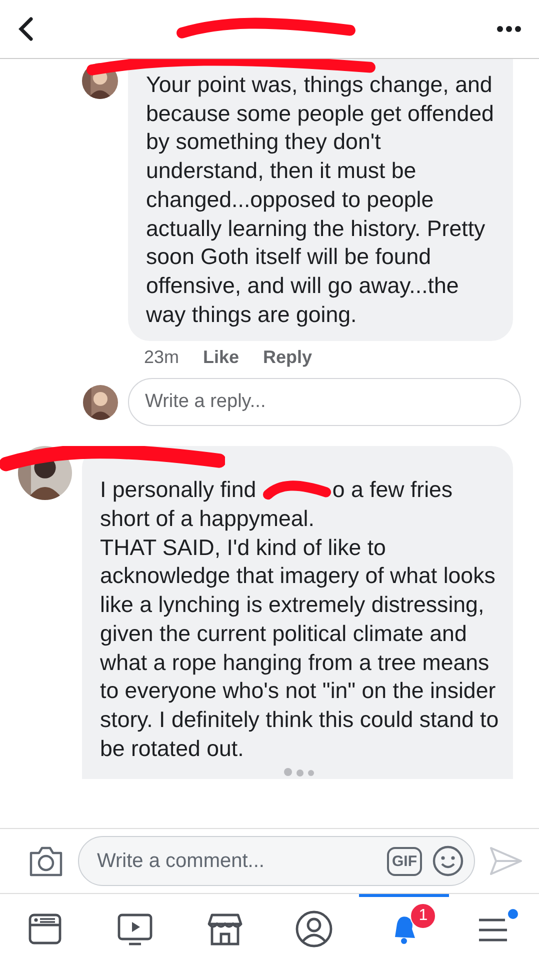 This screenshot has height=960, width=539. What do you see at coordinates (221, 357) in the screenshot?
I see `like-link: Like` at bounding box center [221, 357].